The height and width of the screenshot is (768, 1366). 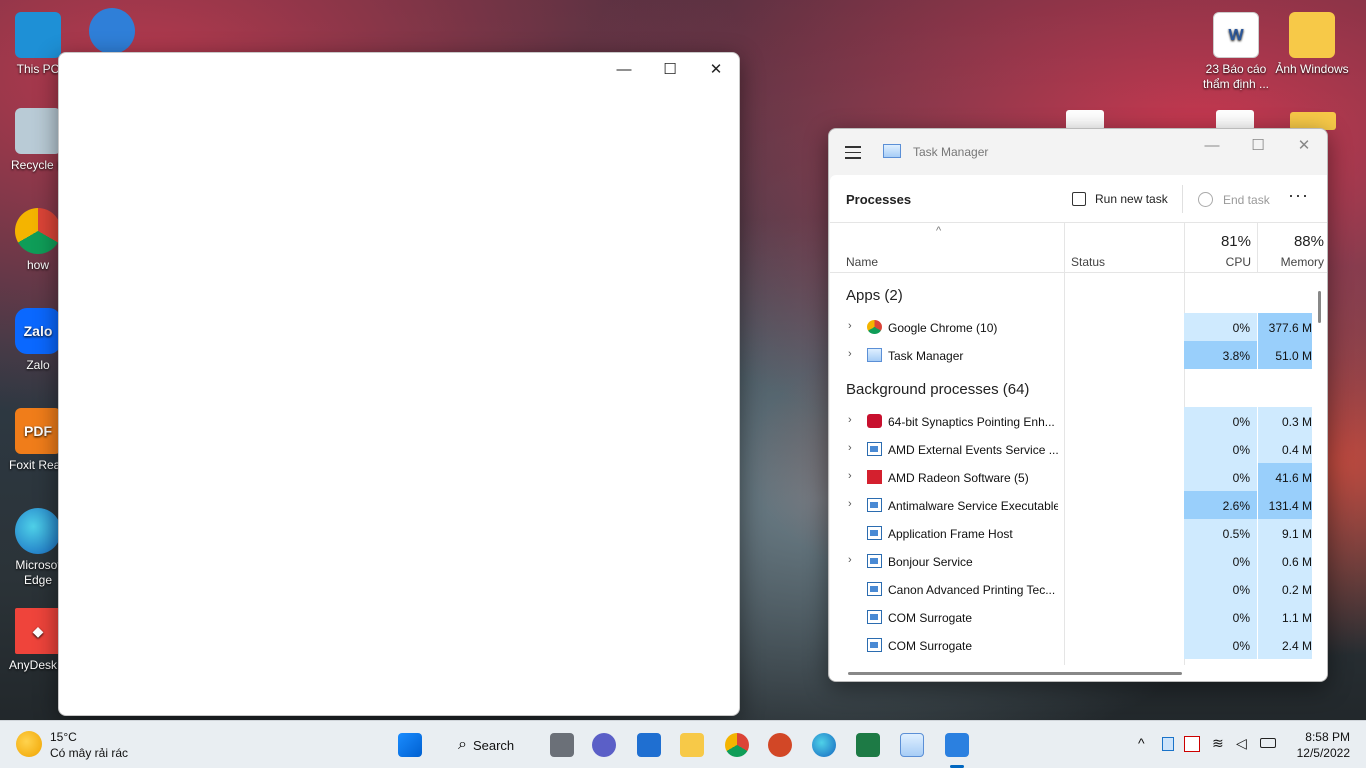 I want to click on process-memory: 41.6 M, so click(x=1285, y=477).